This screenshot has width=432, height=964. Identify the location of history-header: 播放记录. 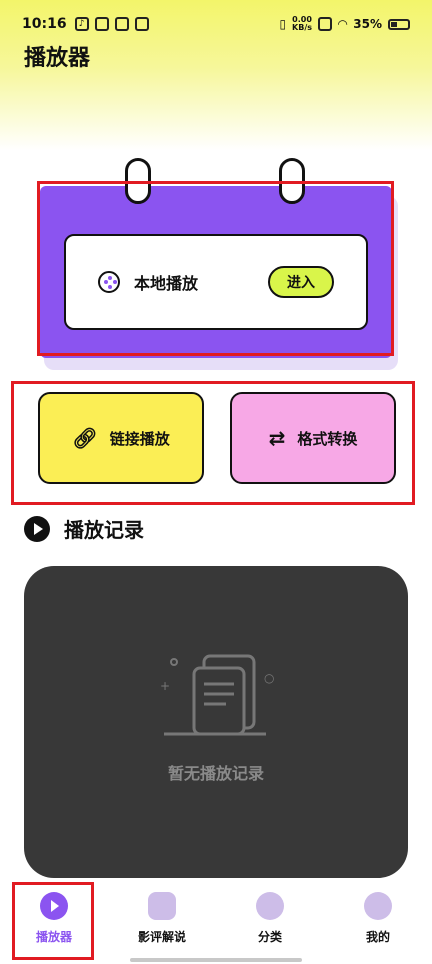
(84, 528).